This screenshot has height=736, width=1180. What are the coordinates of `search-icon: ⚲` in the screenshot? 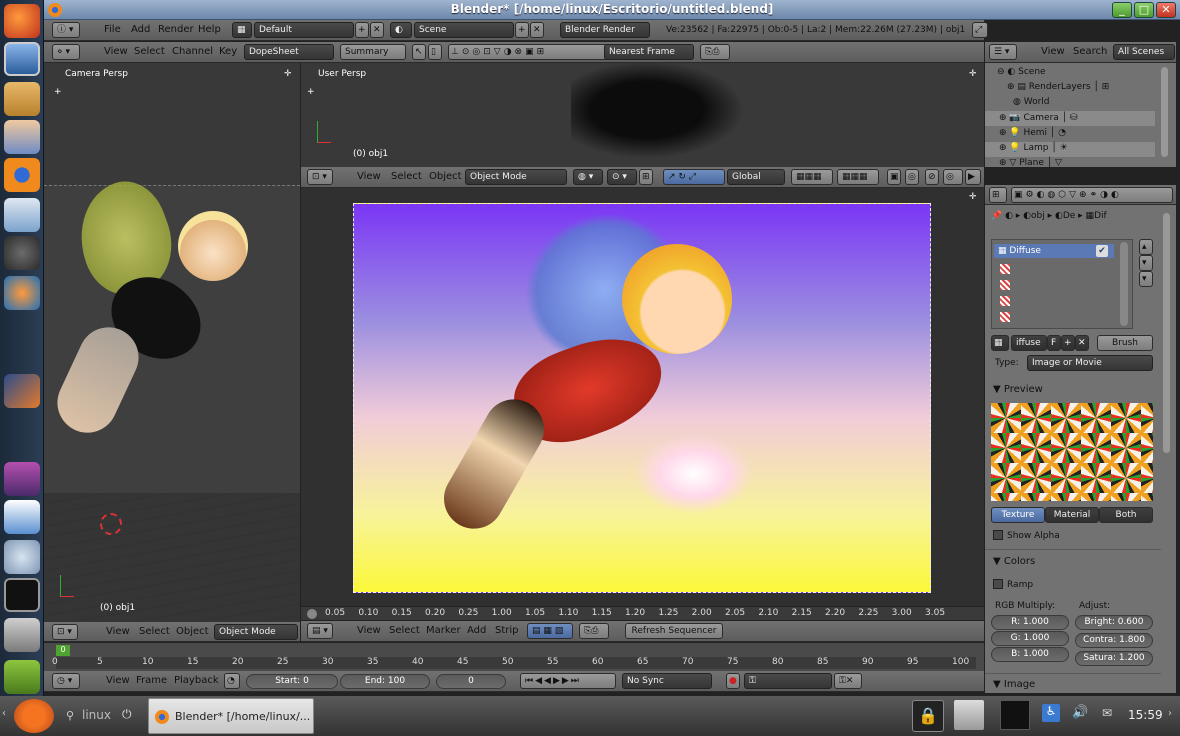 It's located at (70, 715).